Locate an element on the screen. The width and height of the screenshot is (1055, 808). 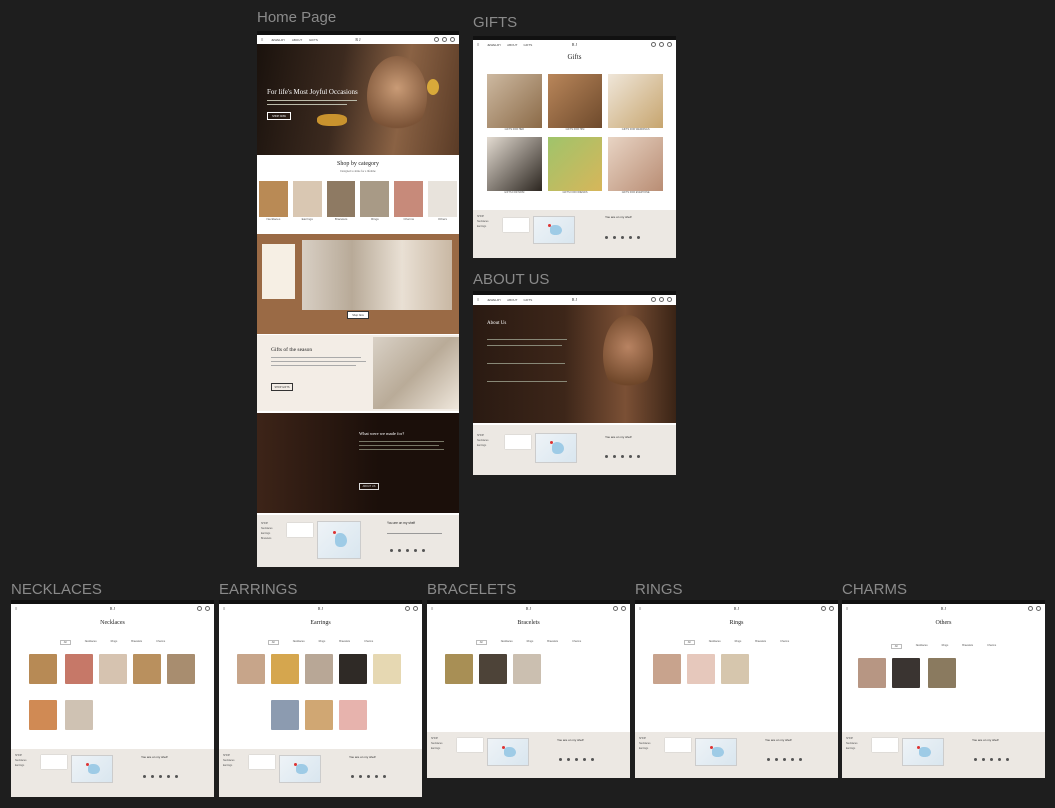
gifts-season-cta: SHOP GIFTS is located at coordinates (282, 387).